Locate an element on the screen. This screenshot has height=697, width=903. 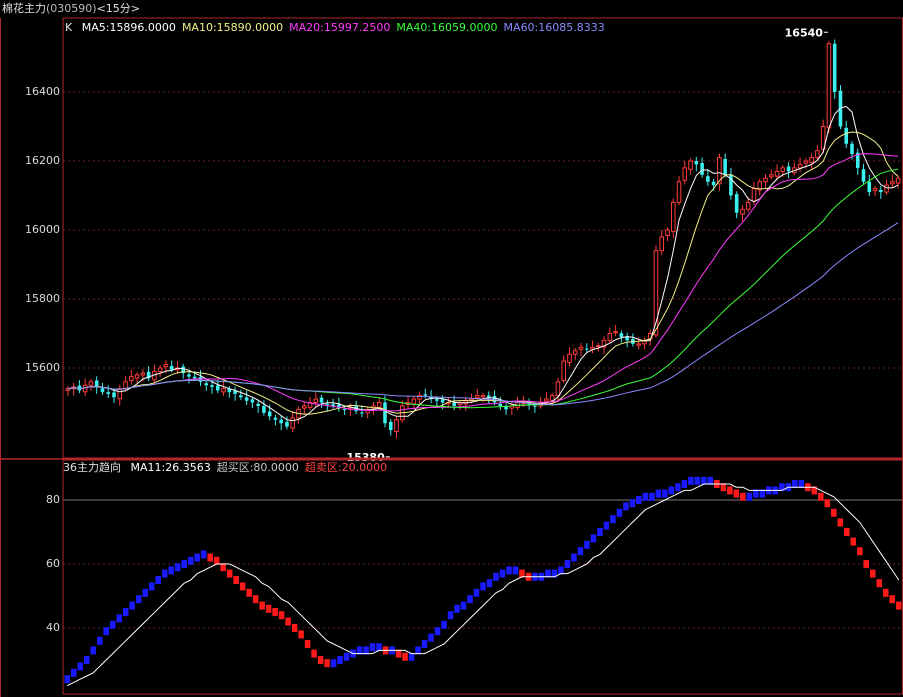
high-price-marker: 16540 is located at coordinates (804, 32).